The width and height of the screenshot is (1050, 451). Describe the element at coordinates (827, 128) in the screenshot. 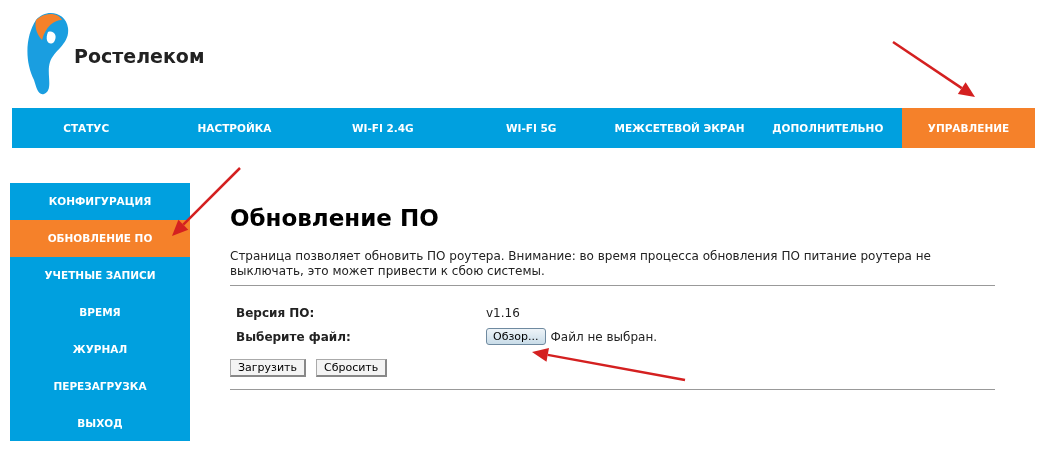

I see `nav-tab: ДОПОЛНИТЕЛЬНО` at that location.